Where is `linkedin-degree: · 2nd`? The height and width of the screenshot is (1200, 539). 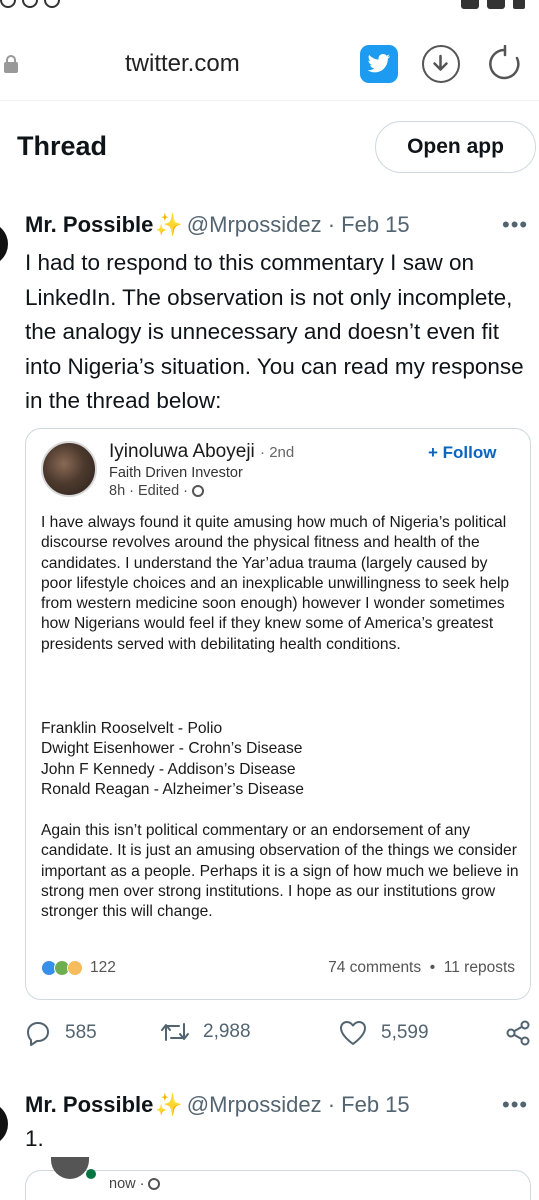
linkedin-degree: · 2nd is located at coordinates (277, 452).